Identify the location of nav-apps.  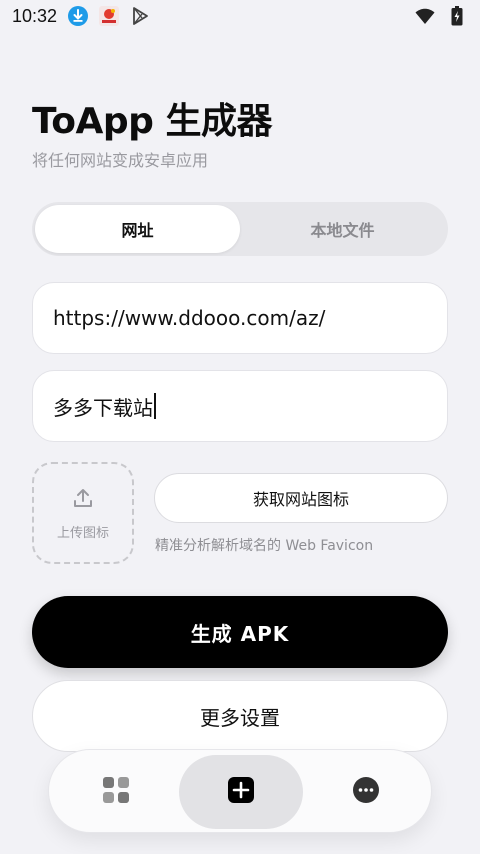
(116, 792).